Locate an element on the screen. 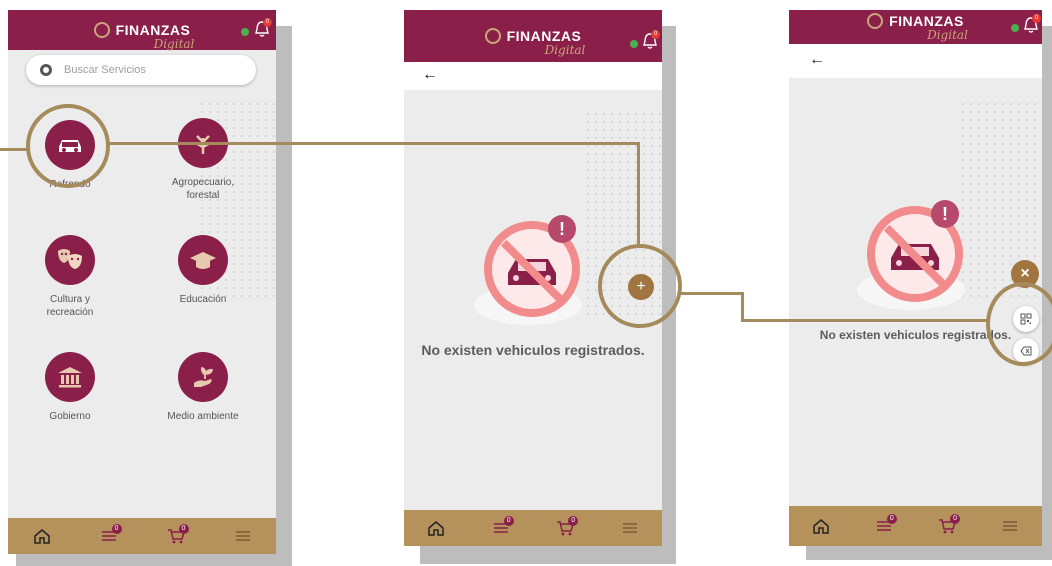 The image size is (1052, 566). service-medio-ambiente: Medio ambiente is located at coordinates (203, 387).